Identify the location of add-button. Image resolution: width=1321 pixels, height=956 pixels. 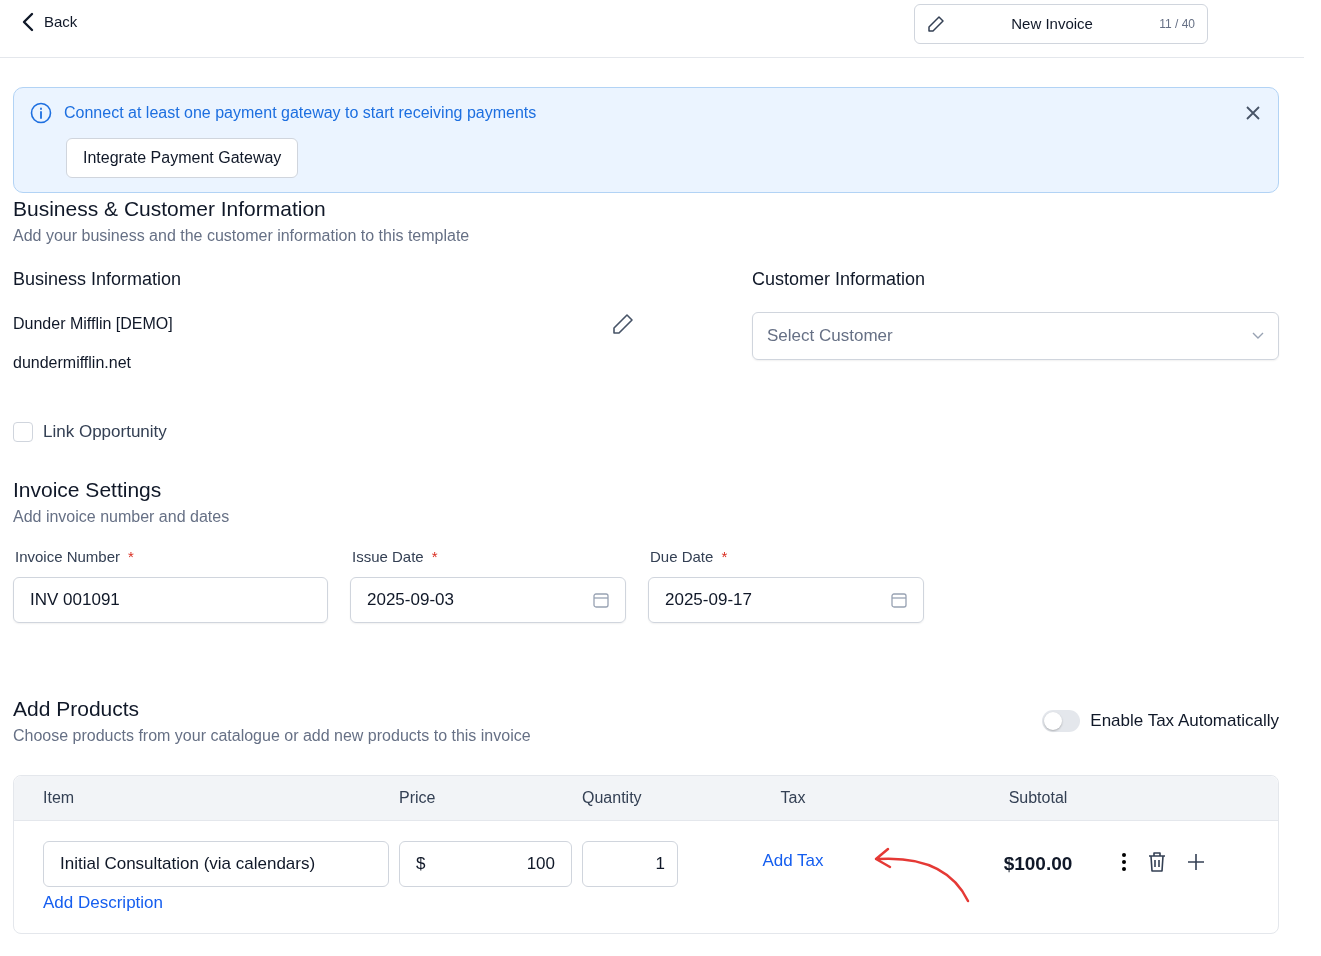
(1196, 862).